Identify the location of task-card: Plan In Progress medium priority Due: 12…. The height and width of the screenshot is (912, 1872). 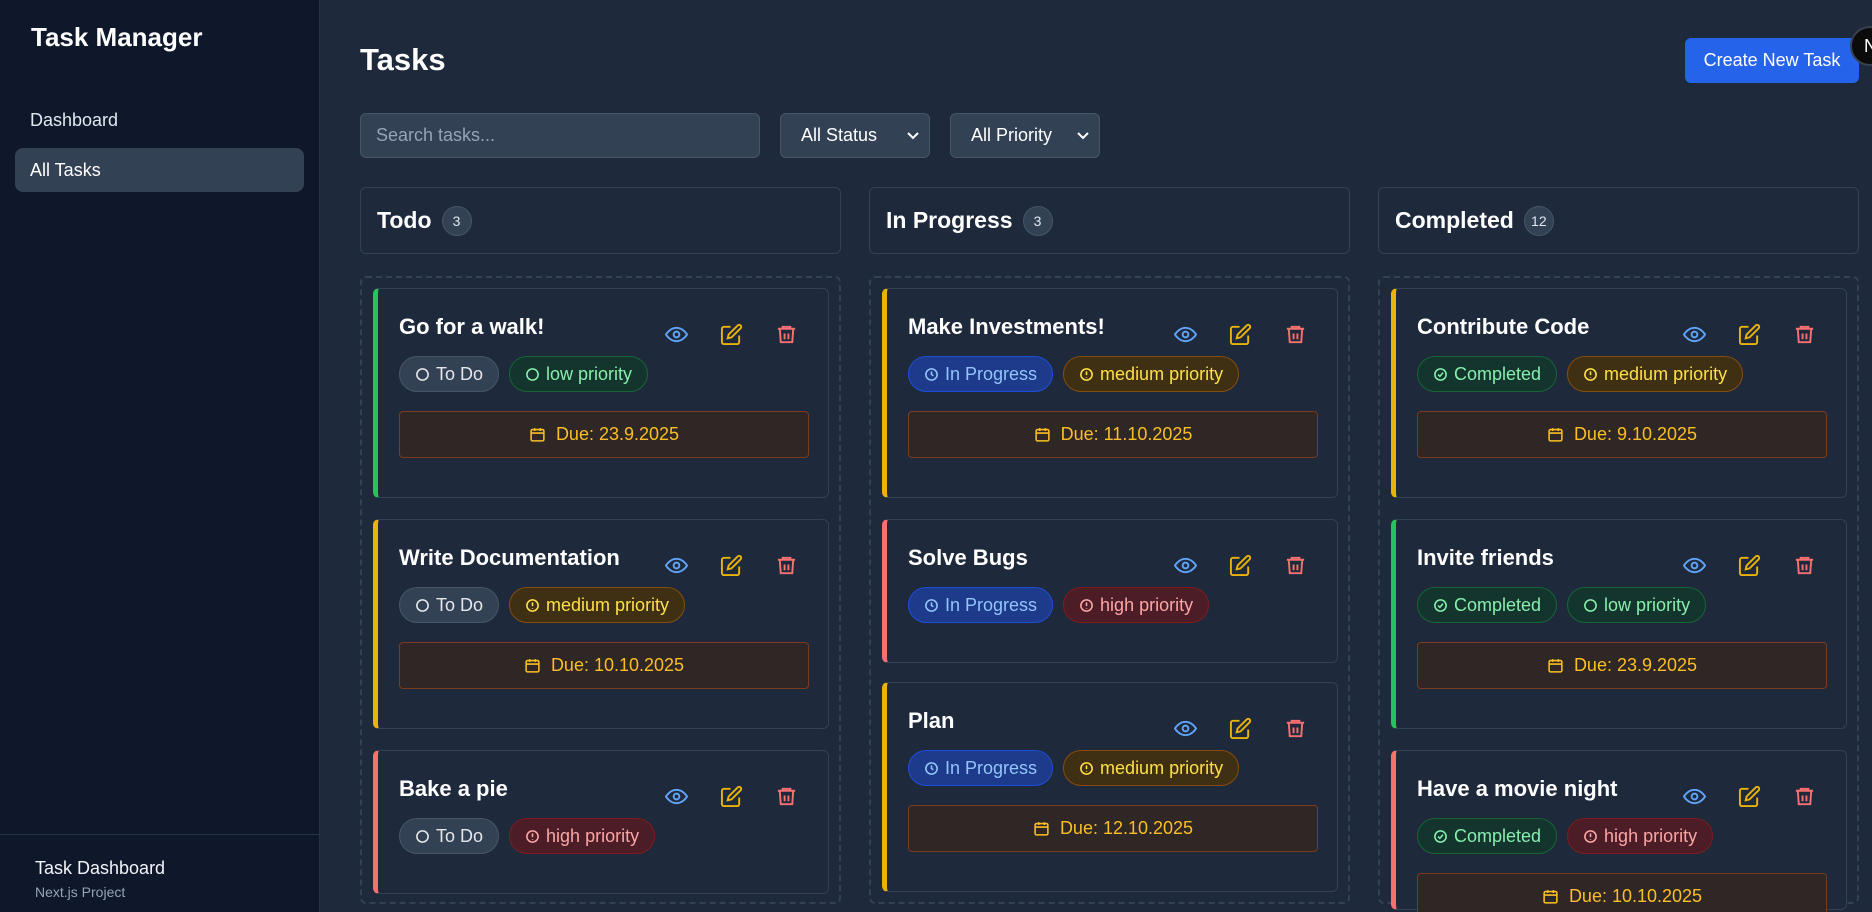
(1110, 787).